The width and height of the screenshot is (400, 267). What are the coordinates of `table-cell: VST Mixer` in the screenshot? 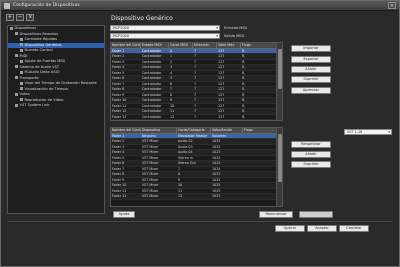 It's located at (150, 196).